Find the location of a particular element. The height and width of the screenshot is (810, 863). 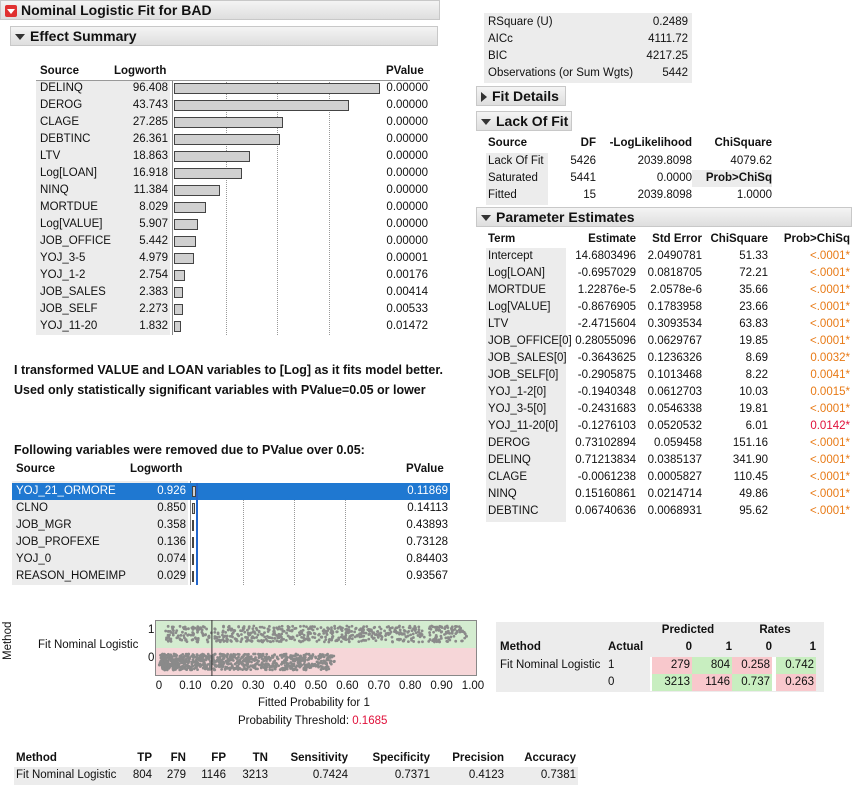

pe-cell: 341.90 is located at coordinates (750, 460).